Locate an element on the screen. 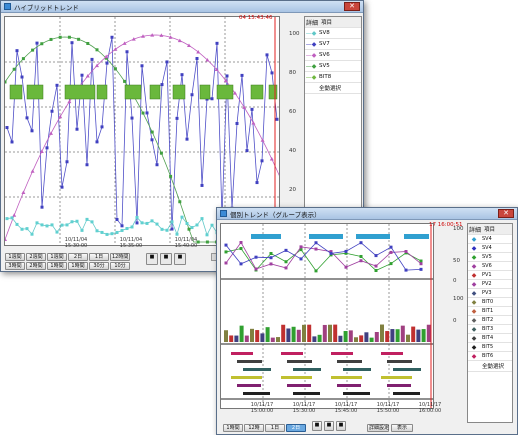  range-button: 2時間 is located at coordinates (36, 266).